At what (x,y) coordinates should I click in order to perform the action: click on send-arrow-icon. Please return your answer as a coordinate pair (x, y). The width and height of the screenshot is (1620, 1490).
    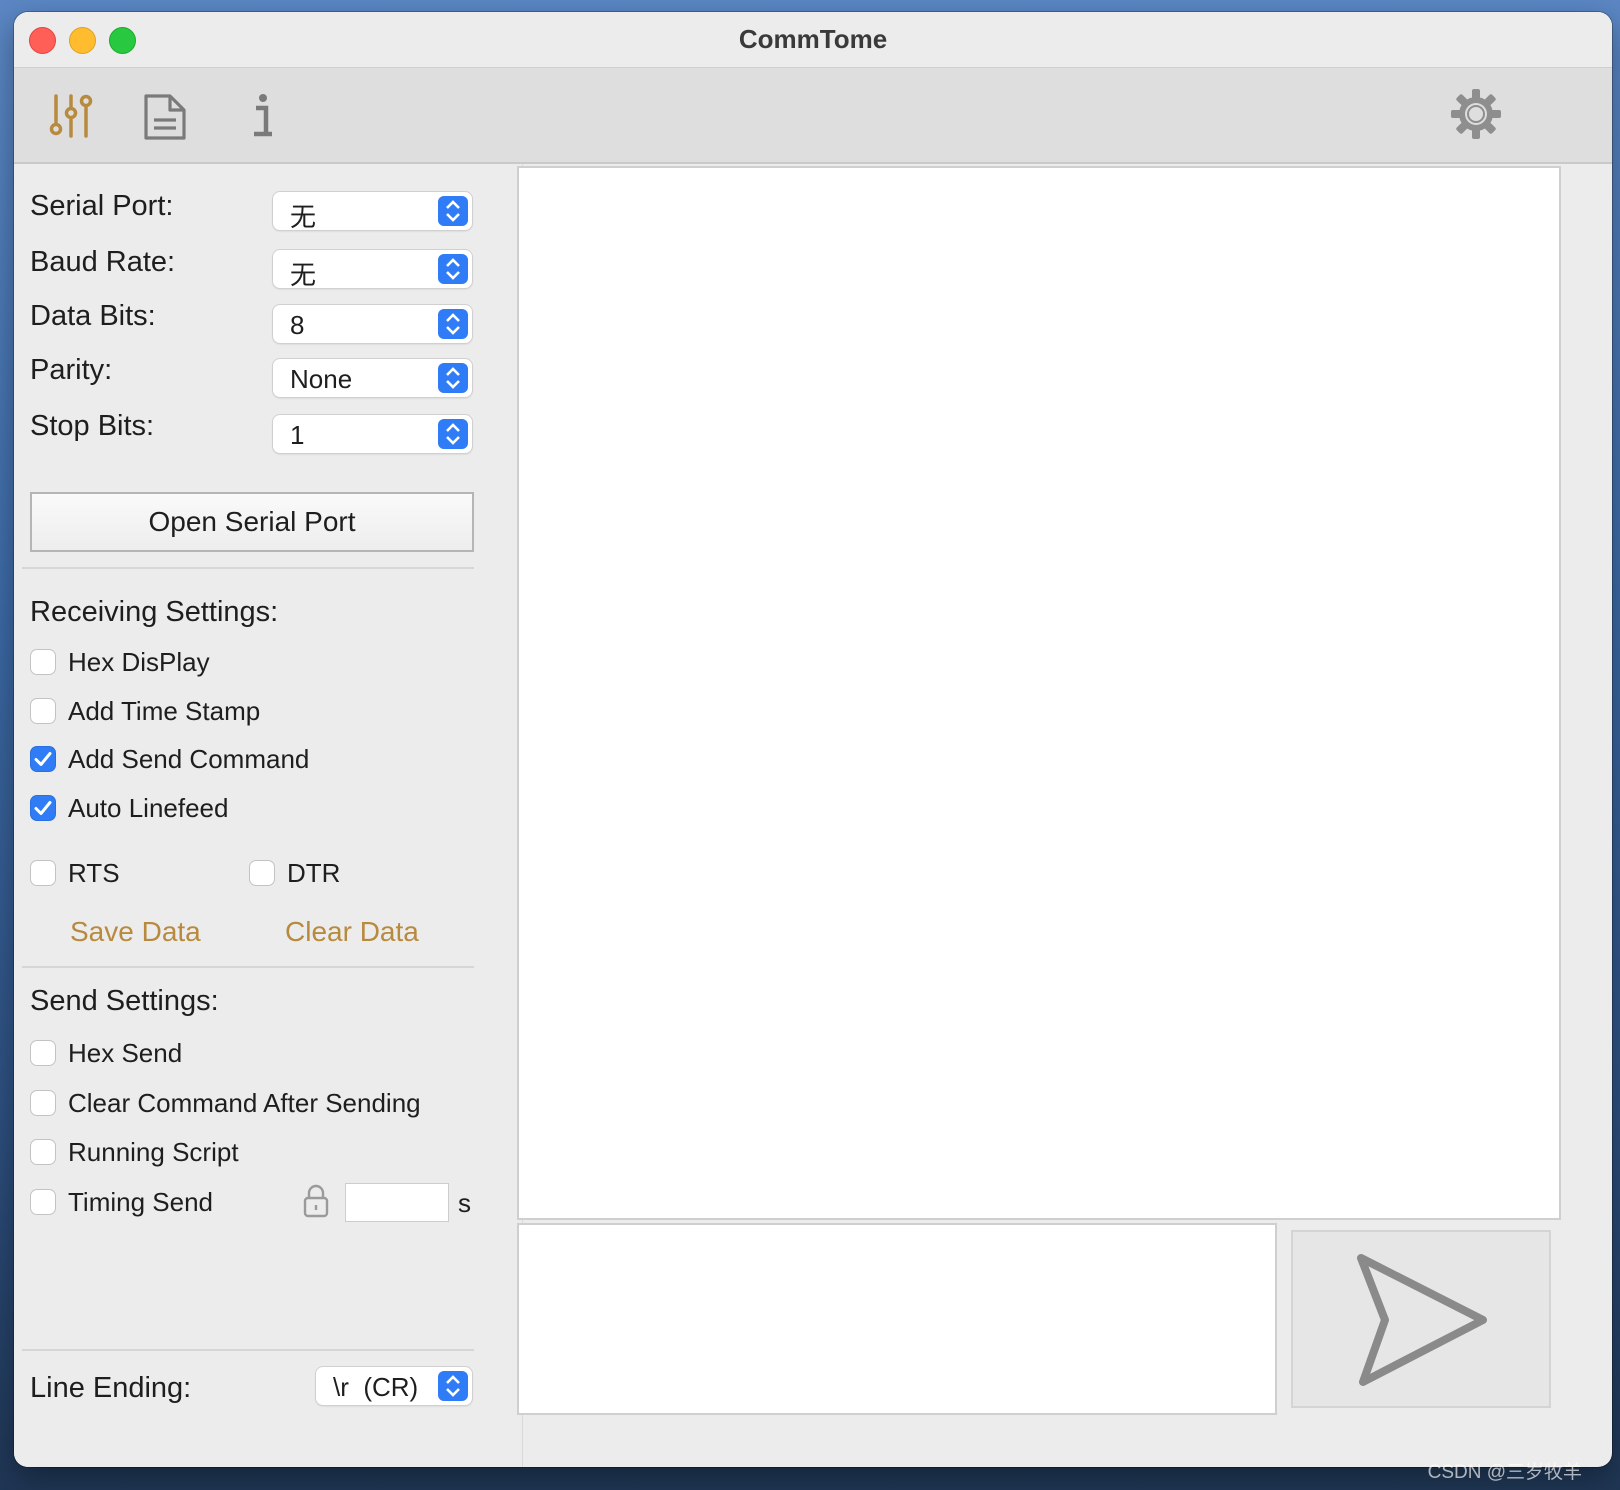
    Looking at the image, I should click on (1422, 1320).